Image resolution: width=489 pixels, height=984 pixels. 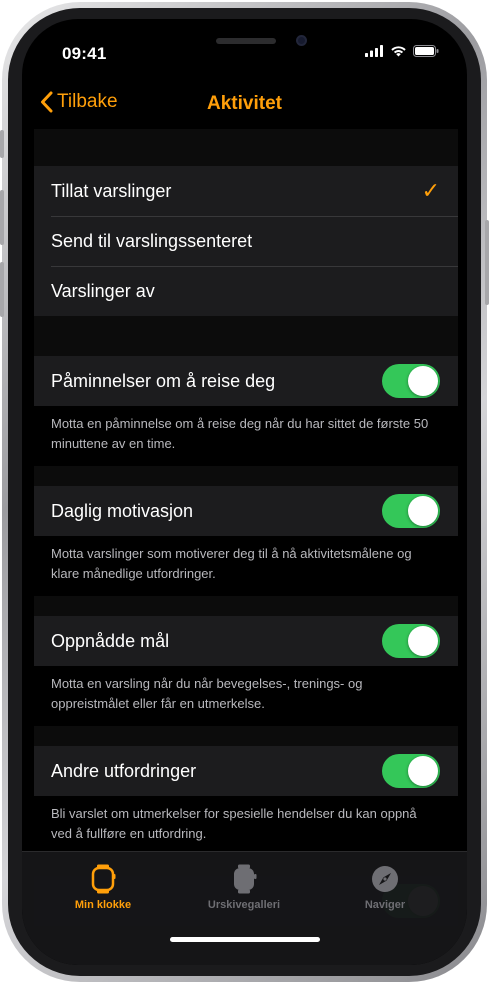 I want to click on goal-completions-switch, so click(x=411, y=641).